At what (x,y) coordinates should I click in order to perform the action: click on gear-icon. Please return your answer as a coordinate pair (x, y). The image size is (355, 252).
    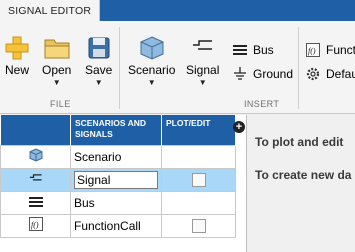
    Looking at the image, I should click on (313, 74).